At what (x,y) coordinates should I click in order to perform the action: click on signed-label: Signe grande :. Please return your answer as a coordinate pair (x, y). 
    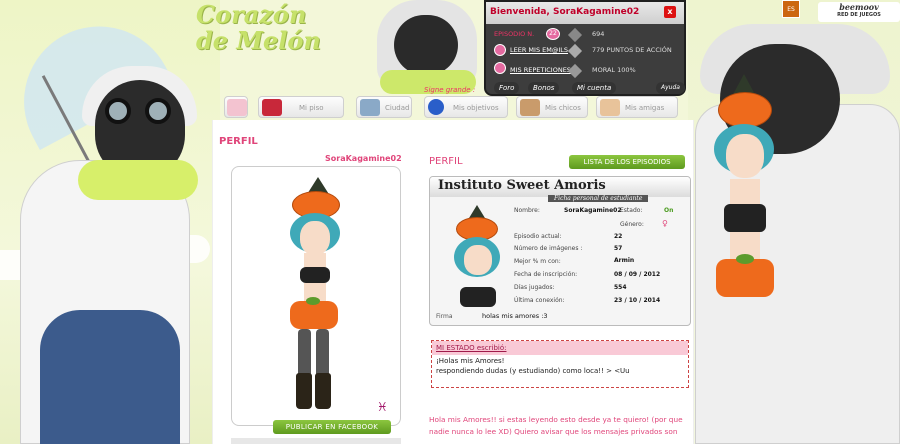
    Looking at the image, I should click on (450, 90).